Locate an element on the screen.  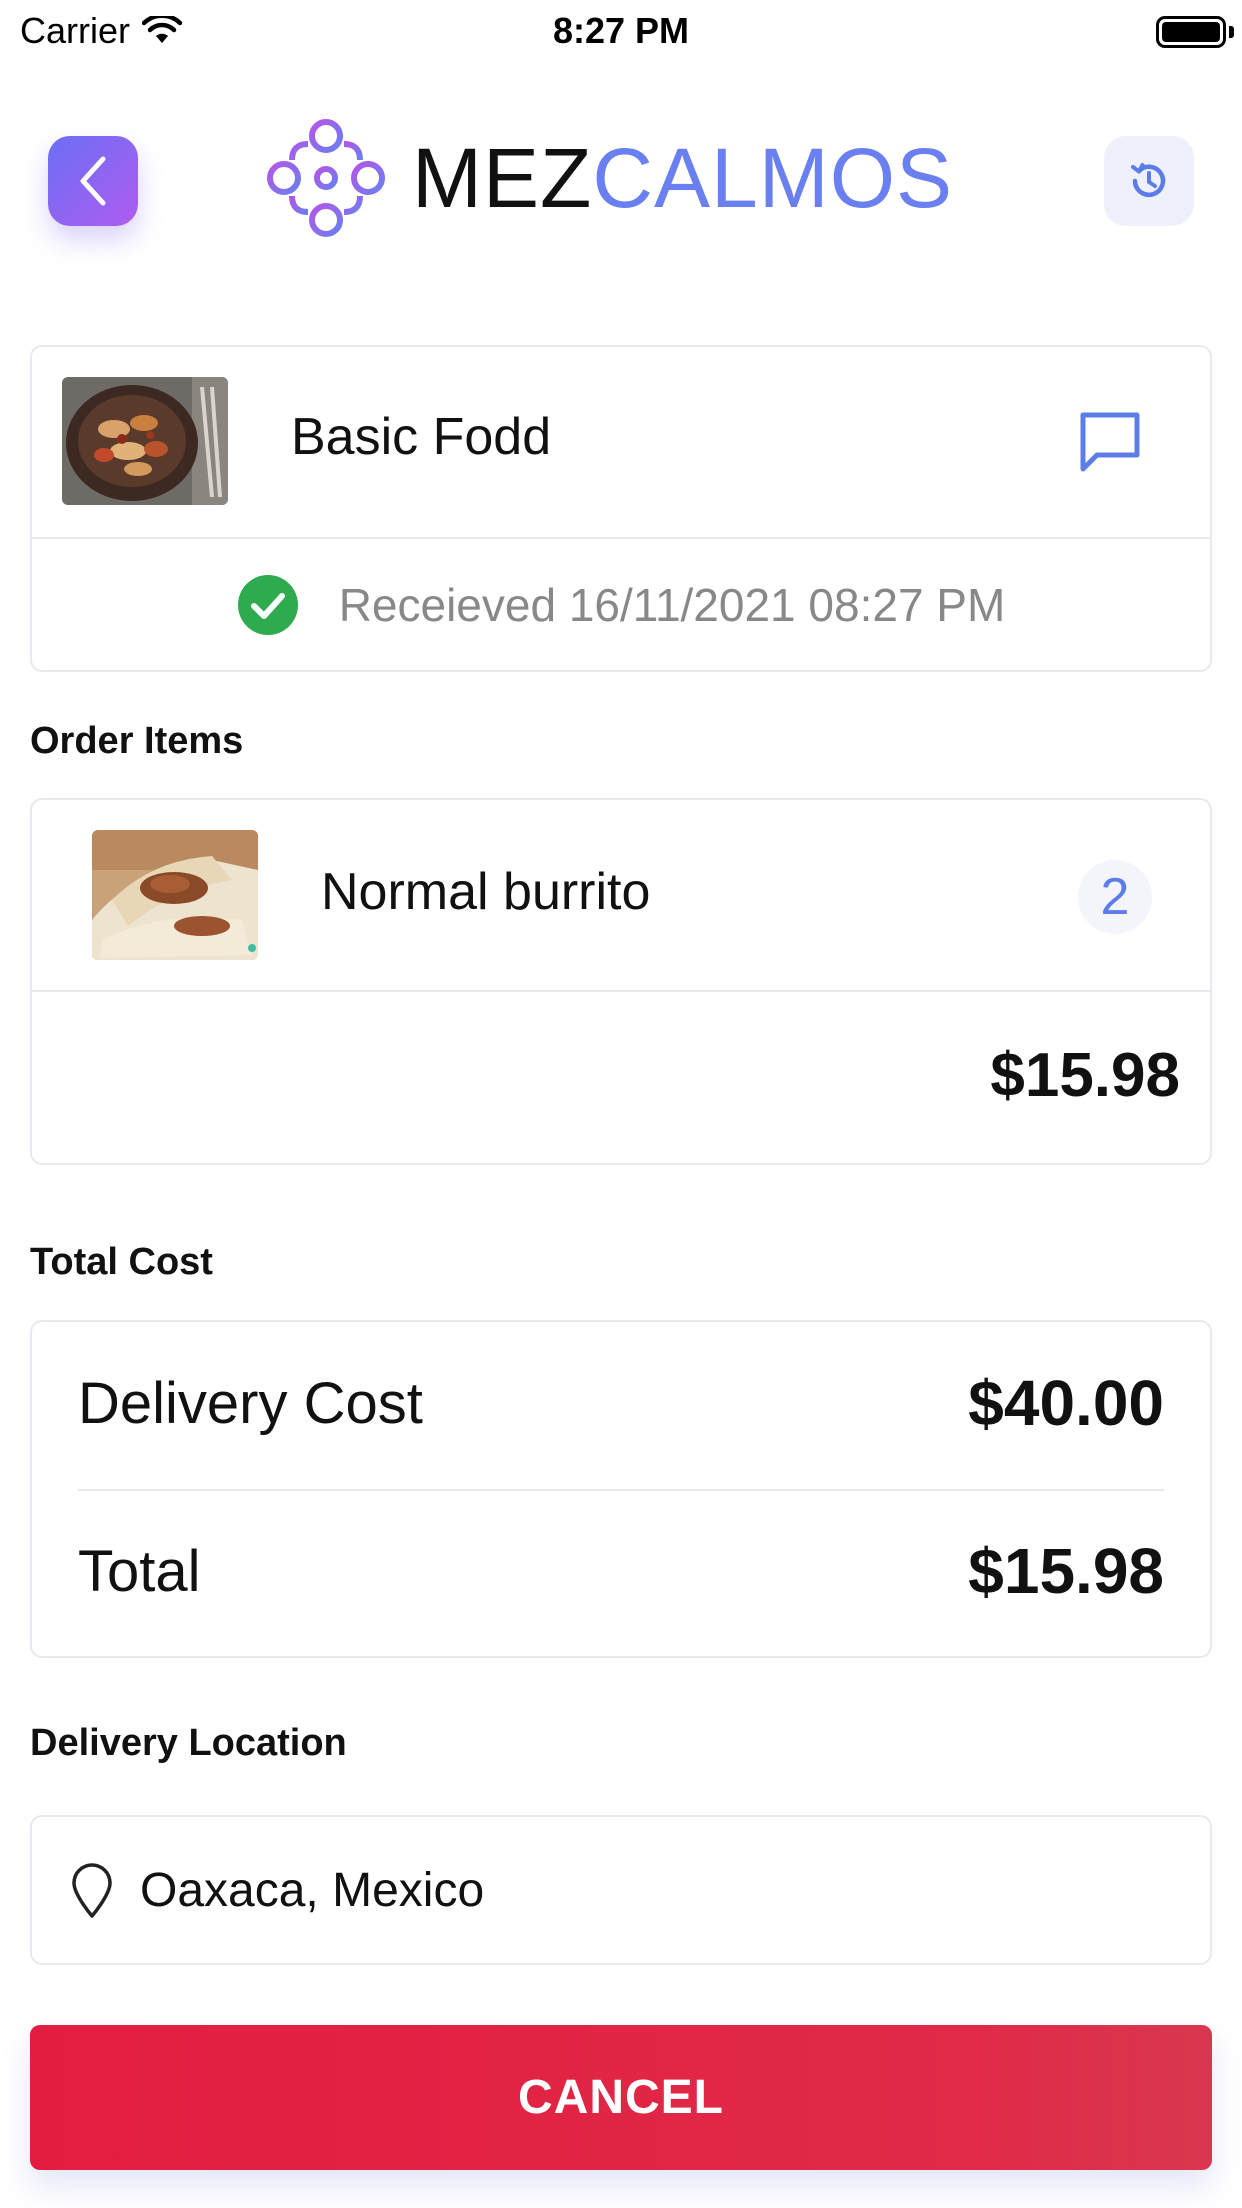
total-label: Total is located at coordinates (139, 1571).